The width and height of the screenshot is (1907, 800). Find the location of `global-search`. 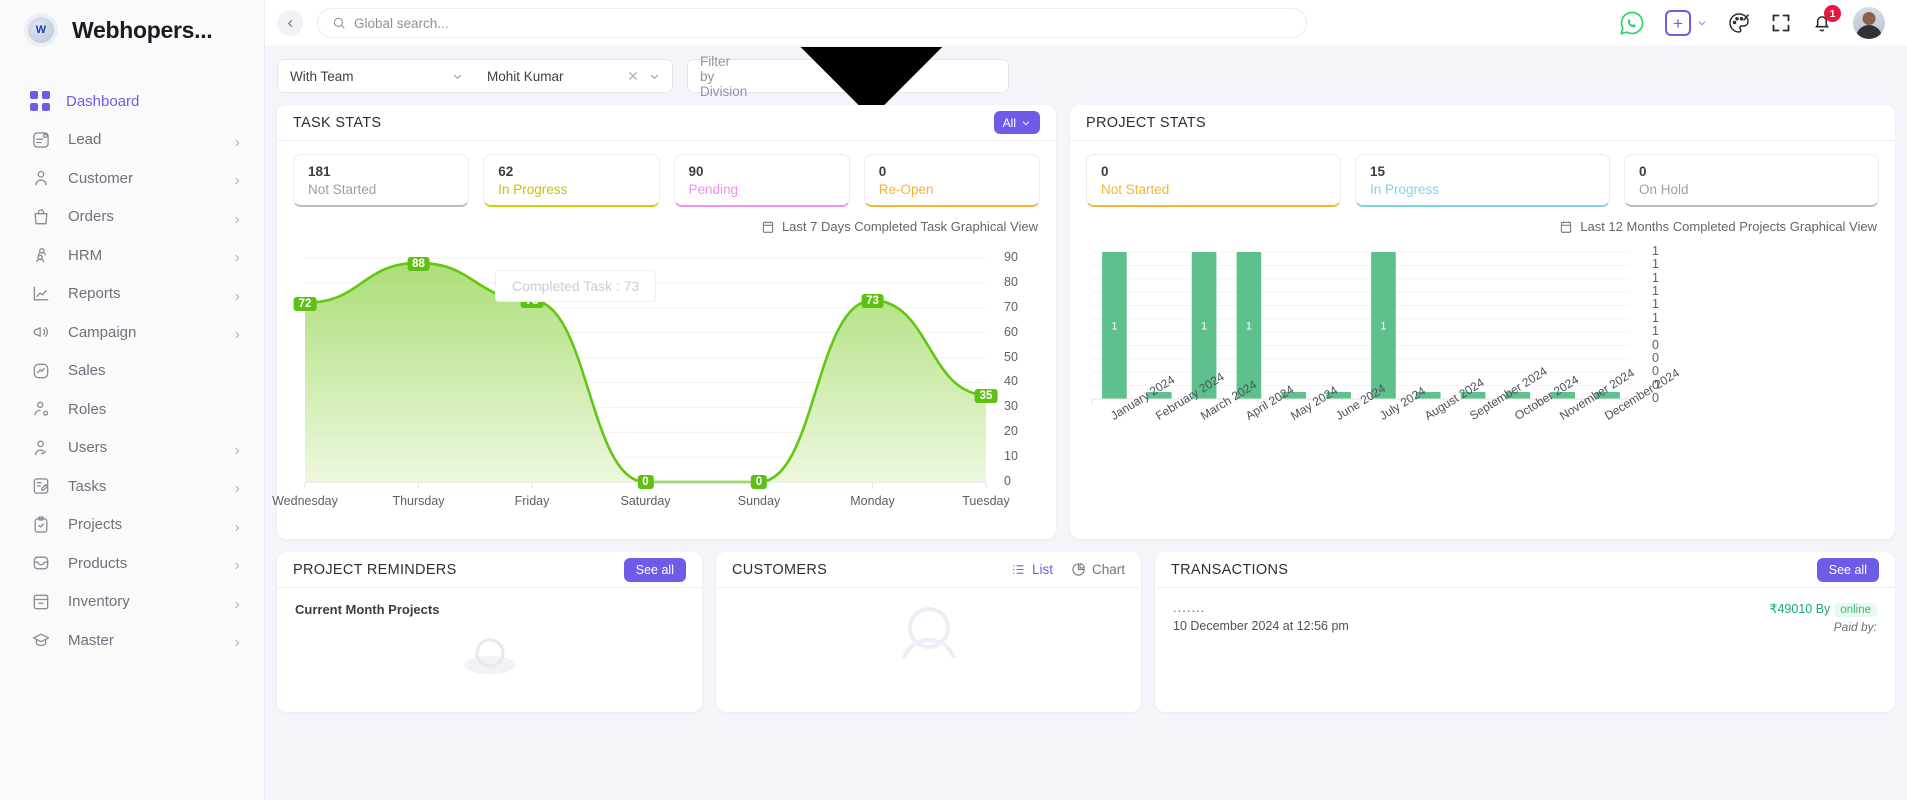

global-search is located at coordinates (812, 23).